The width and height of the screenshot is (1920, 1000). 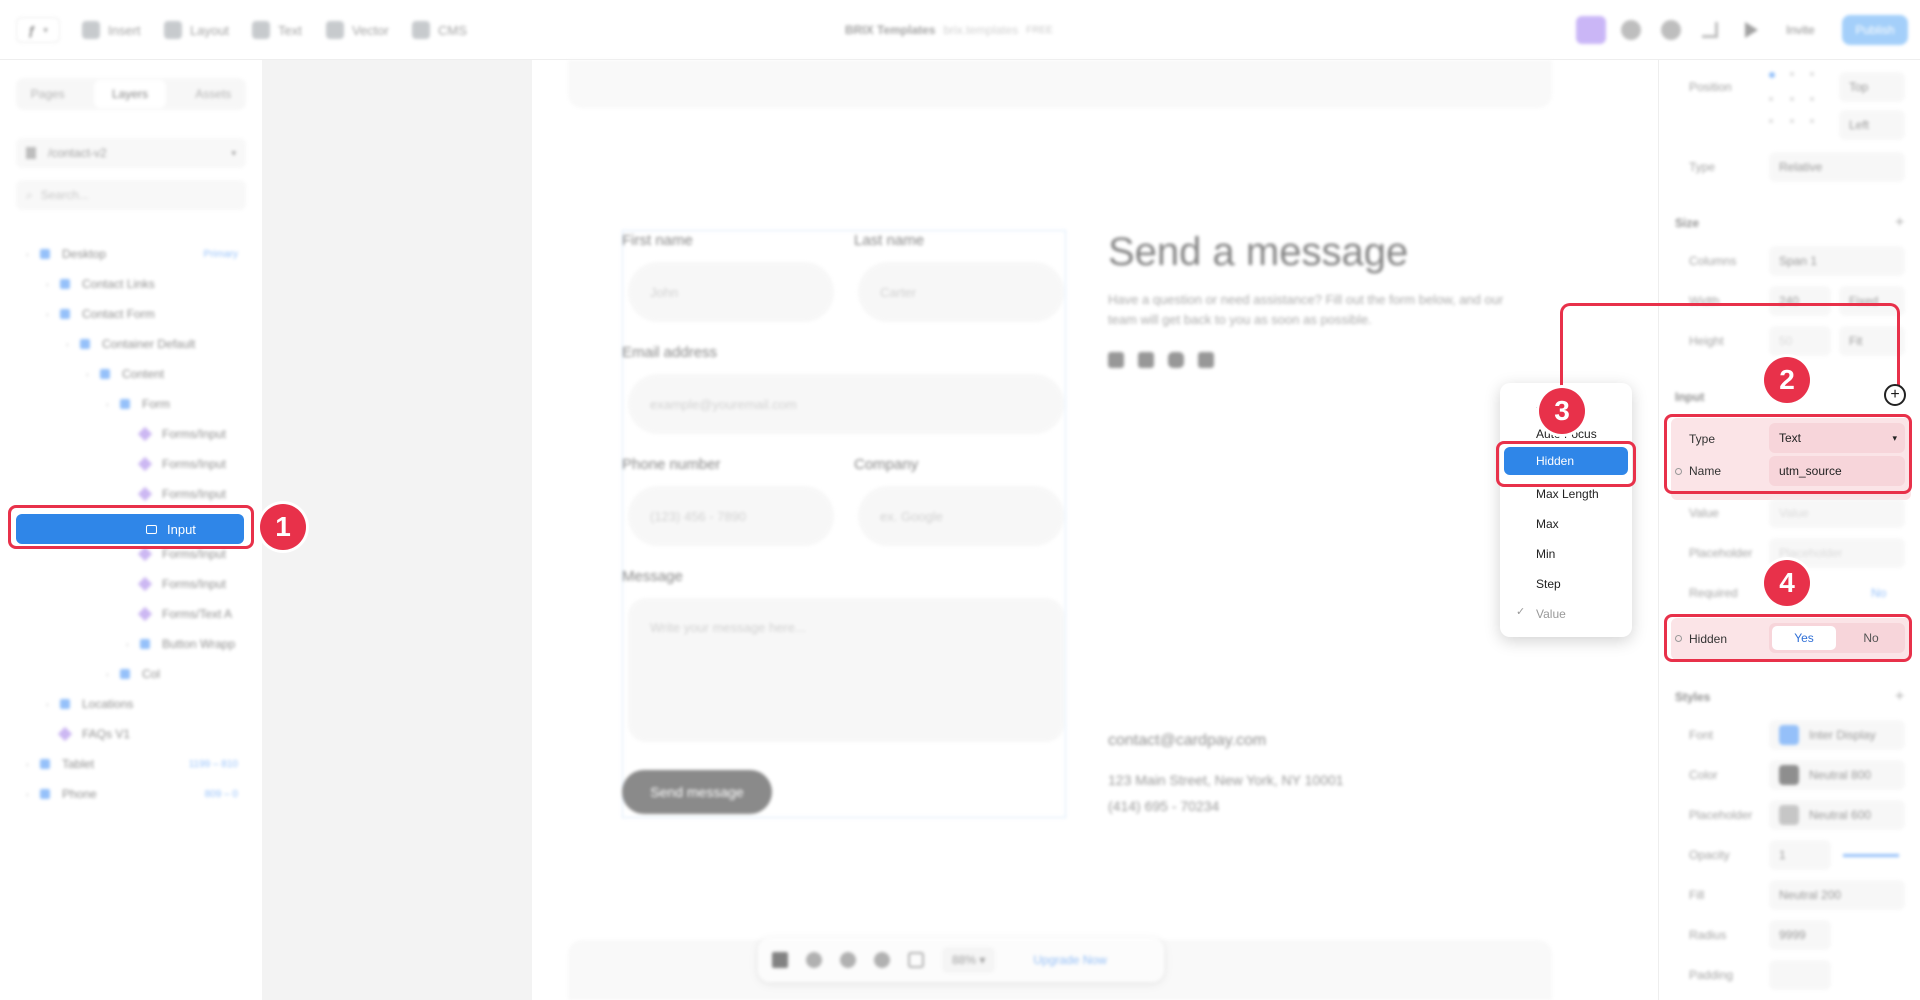 What do you see at coordinates (1671, 30) in the screenshot?
I see `settings-icon` at bounding box center [1671, 30].